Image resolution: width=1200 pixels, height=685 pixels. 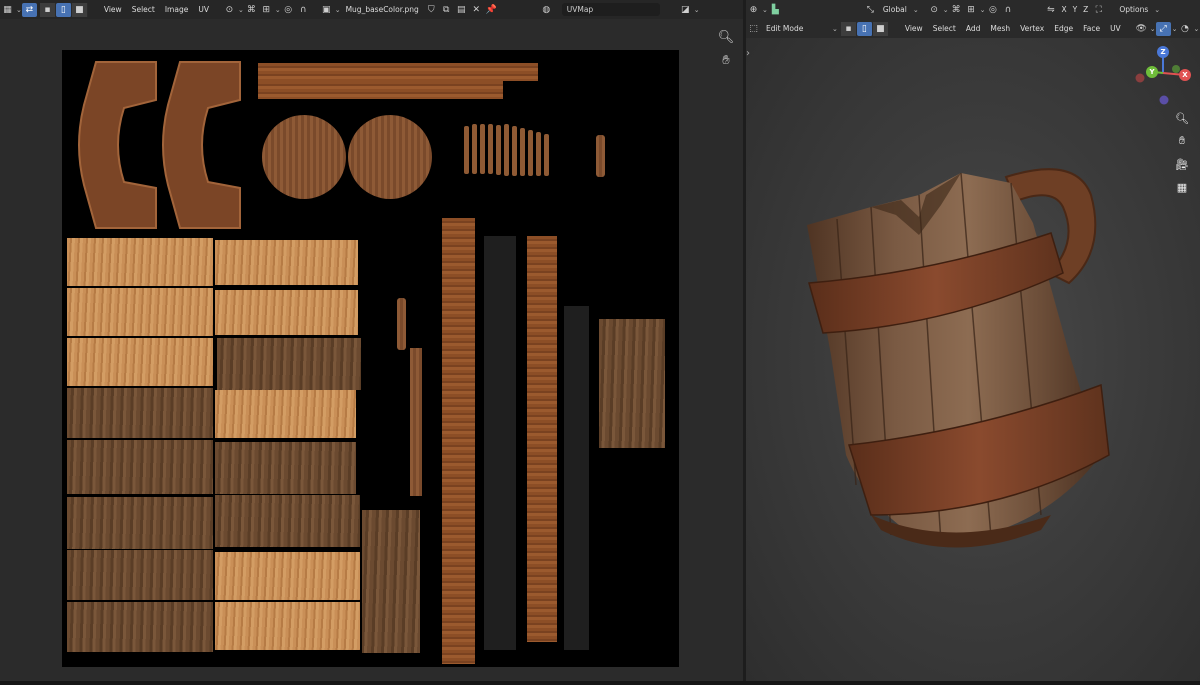 What do you see at coordinates (944, 28) in the screenshot?
I see `vp-menu-select: Select` at bounding box center [944, 28].